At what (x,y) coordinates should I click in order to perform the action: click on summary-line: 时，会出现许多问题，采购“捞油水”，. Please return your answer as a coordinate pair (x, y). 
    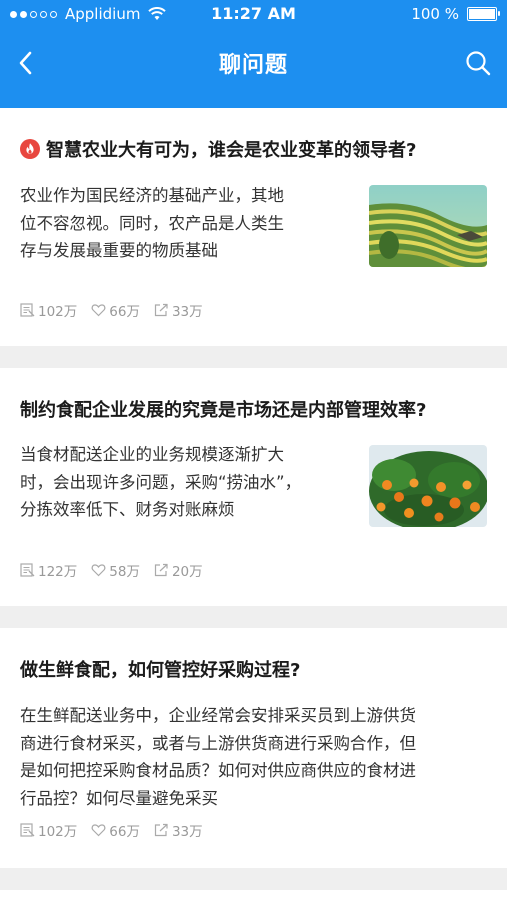
    Looking at the image, I should click on (161, 482).